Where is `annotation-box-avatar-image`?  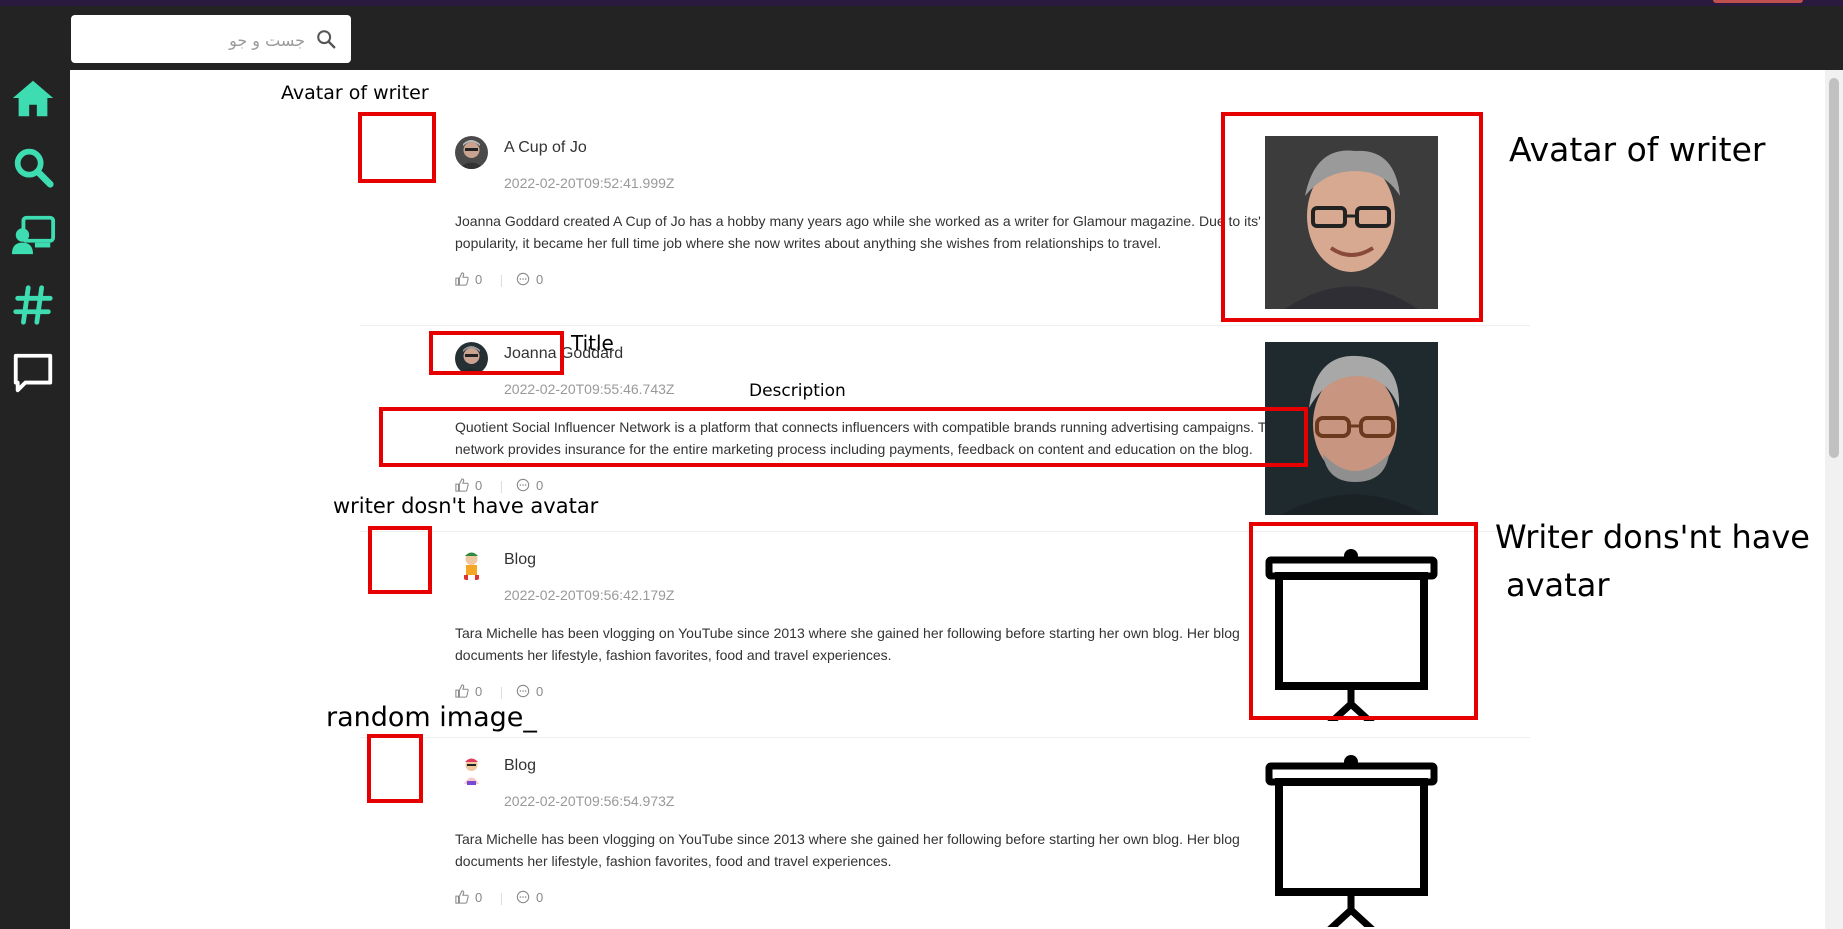 annotation-box-avatar-image is located at coordinates (1352, 217).